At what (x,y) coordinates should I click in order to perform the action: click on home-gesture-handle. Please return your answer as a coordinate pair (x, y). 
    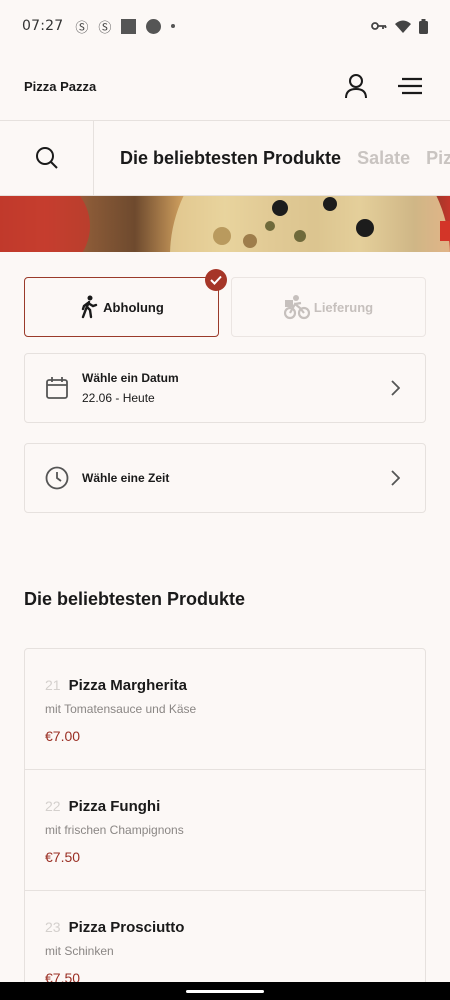
    Looking at the image, I should click on (225, 991).